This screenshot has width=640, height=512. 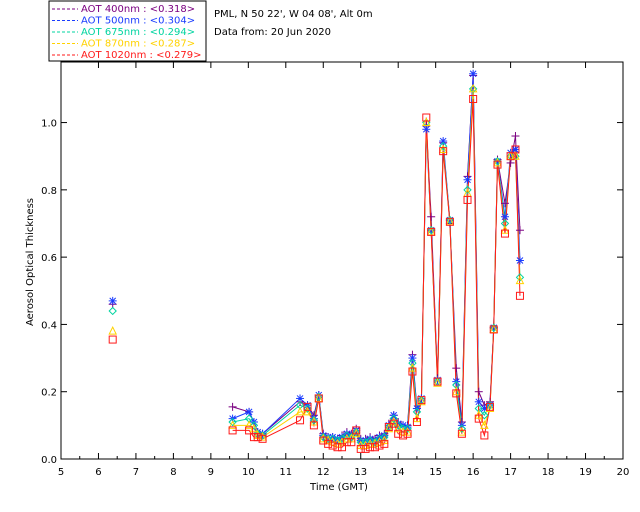 I want to click on x-tick-label: 10, so click(x=248, y=472).